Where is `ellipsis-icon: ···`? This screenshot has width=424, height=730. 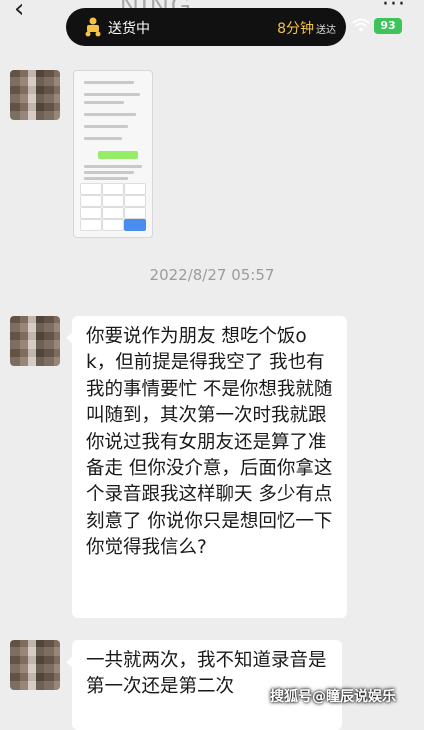
ellipsis-icon: ··· is located at coordinates (394, 8).